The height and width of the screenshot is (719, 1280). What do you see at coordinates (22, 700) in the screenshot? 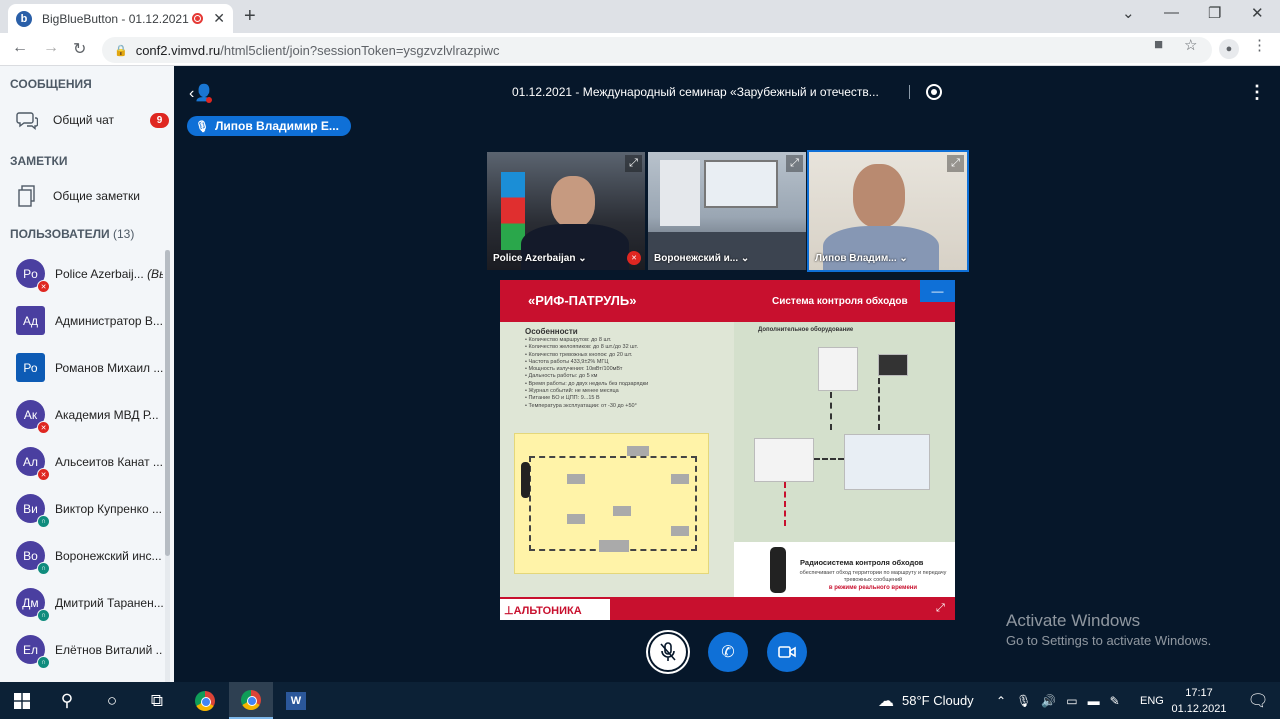
I see `windows-start-icon` at bounding box center [22, 700].